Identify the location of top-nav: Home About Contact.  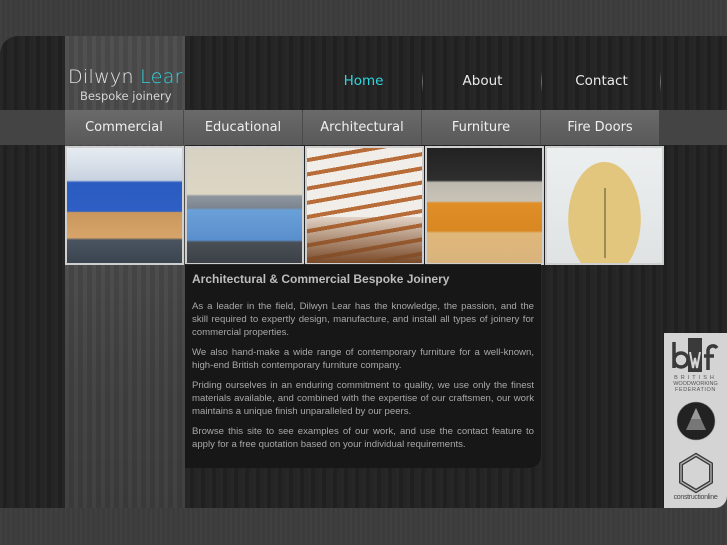
(482, 81).